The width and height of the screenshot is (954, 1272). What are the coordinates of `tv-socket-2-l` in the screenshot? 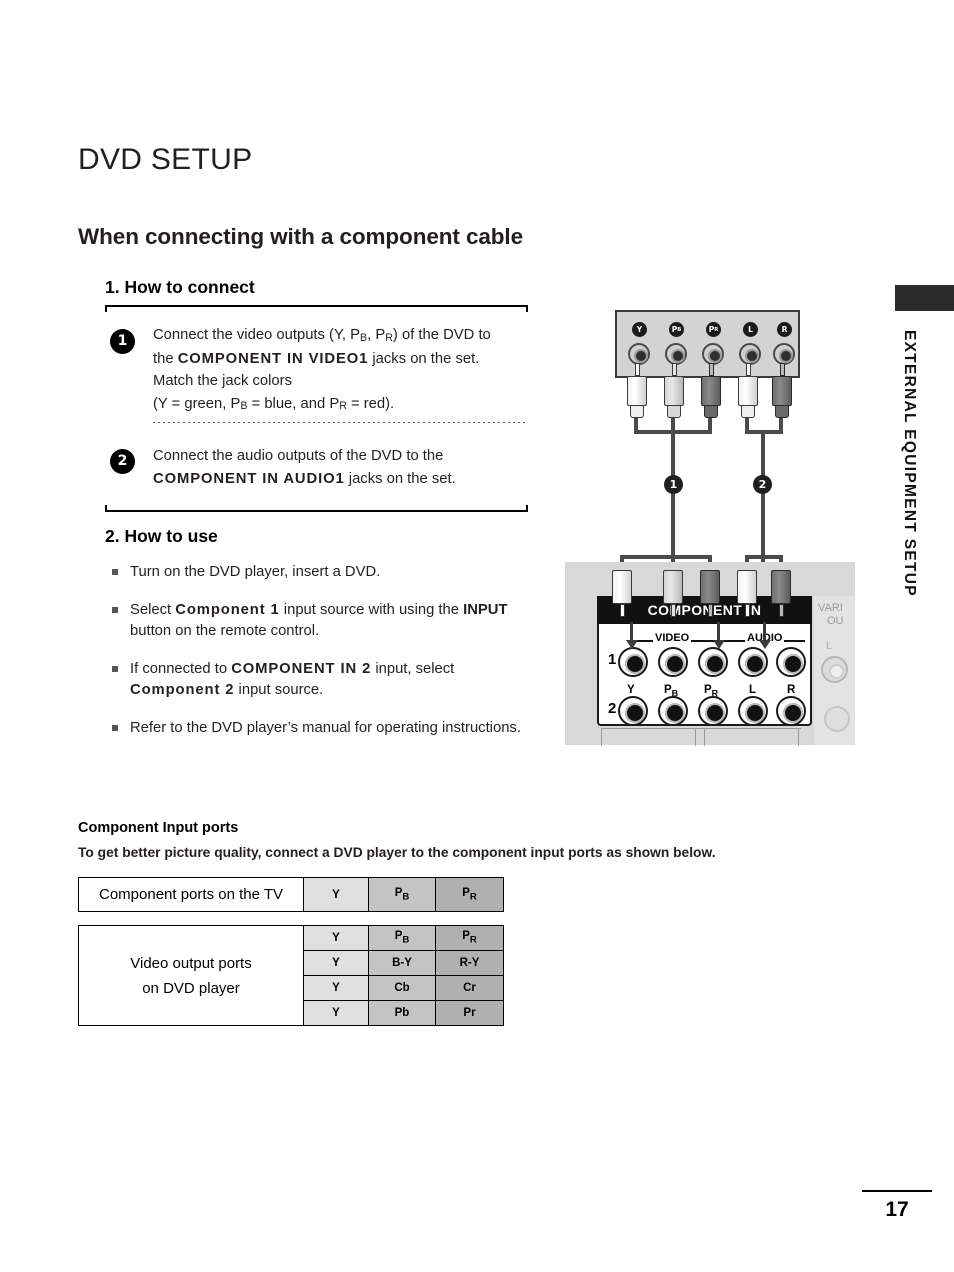 It's located at (753, 711).